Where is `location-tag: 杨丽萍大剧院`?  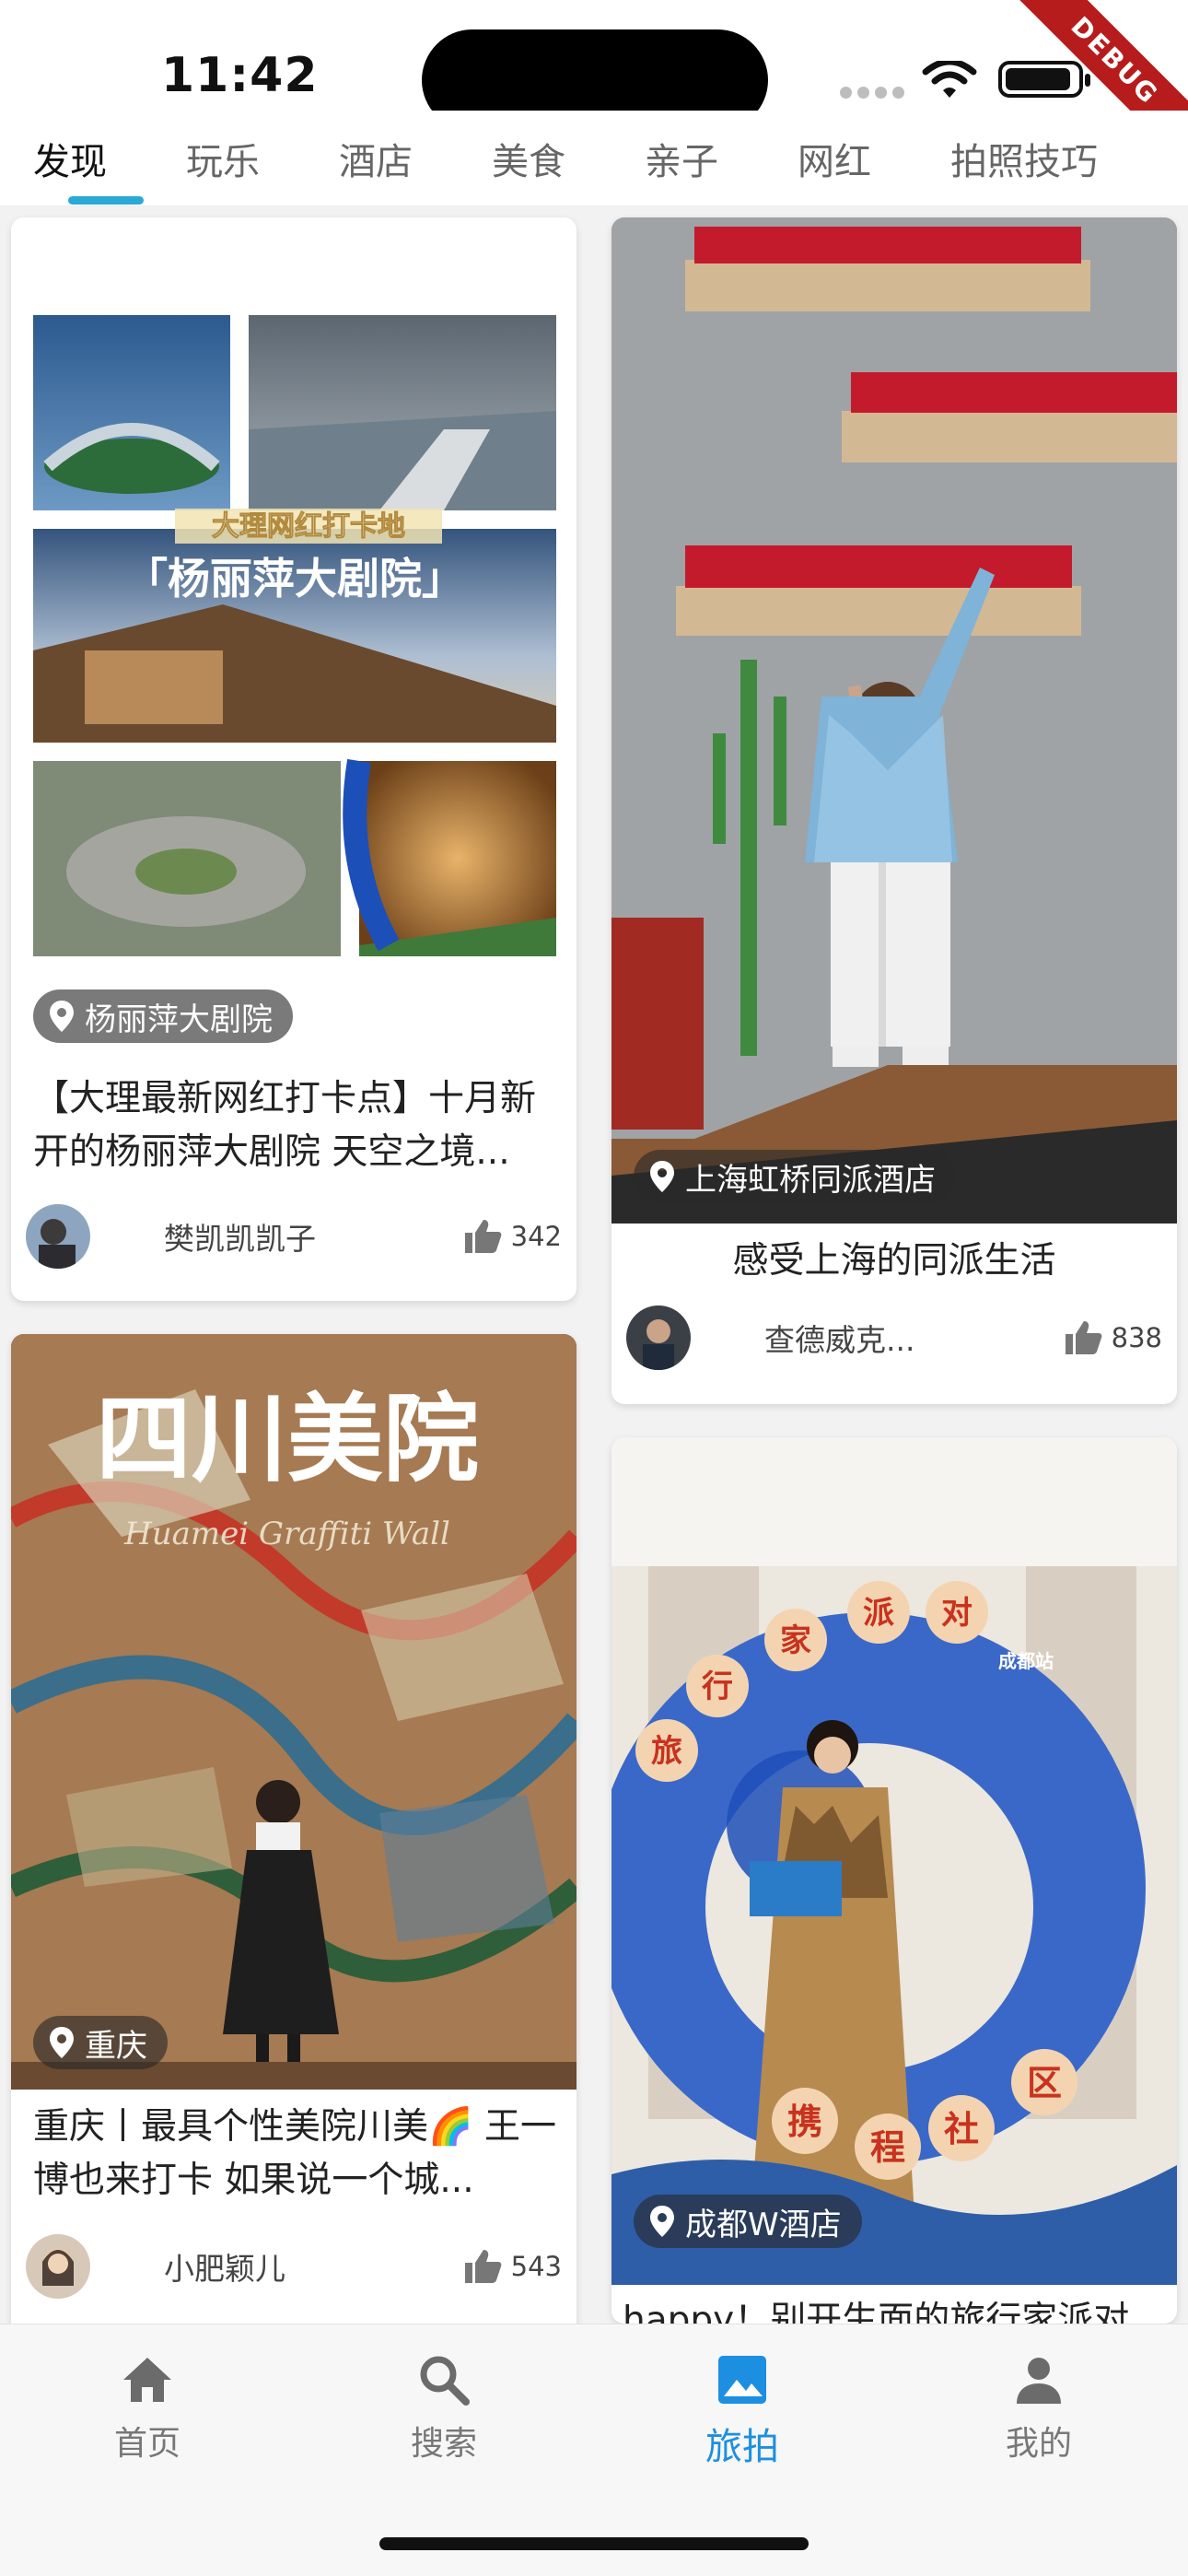
location-tag: 杨丽萍大剧院 is located at coordinates (163, 1016).